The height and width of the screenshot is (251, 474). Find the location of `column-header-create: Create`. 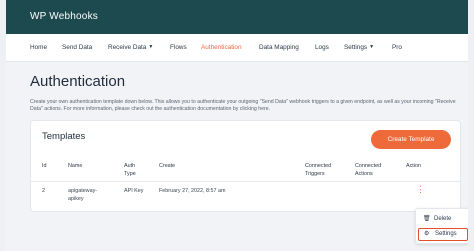

column-header-create: Create is located at coordinates (167, 166).